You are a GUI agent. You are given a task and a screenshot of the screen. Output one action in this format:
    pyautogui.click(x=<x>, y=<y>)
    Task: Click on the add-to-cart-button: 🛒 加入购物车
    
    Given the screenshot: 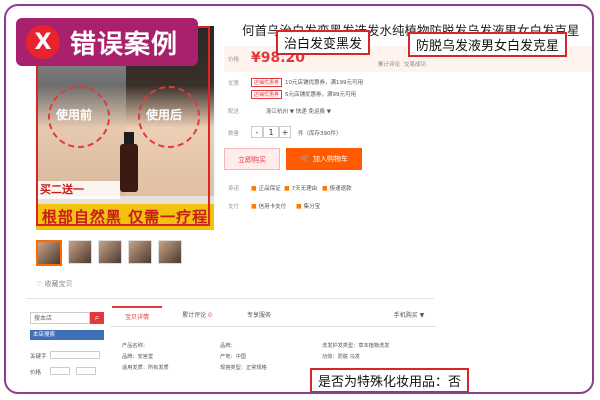 What is the action you would take?
    pyautogui.click(x=324, y=159)
    